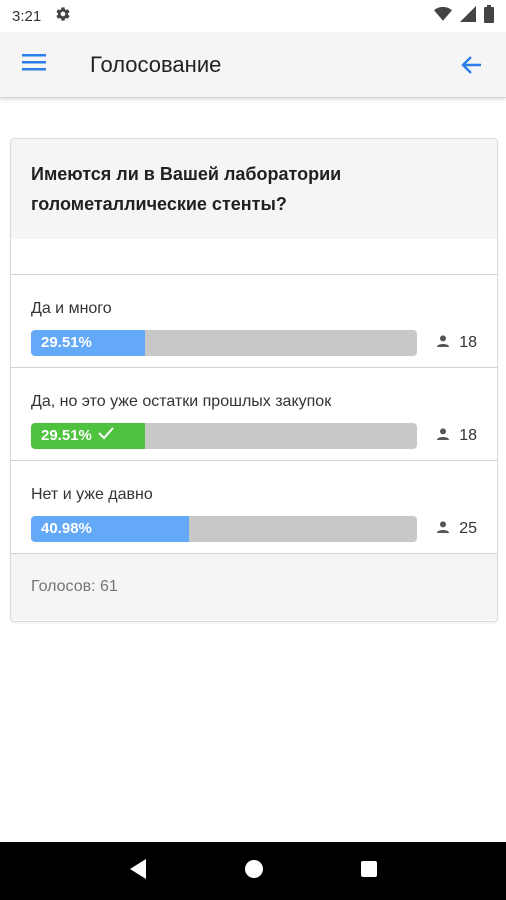  Describe the element at coordinates (92, 494) in the screenshot. I see `option-label: Нет и уже давно` at that location.